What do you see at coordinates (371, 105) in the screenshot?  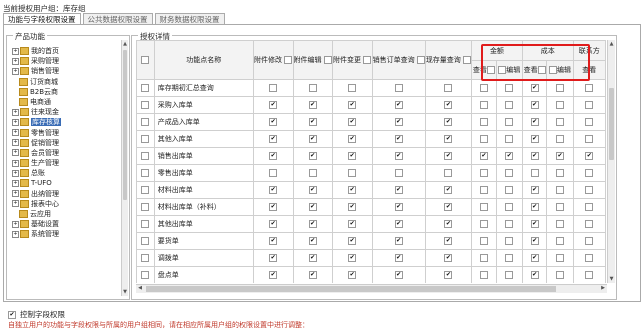 I see `table-row: 采购入库单` at bounding box center [371, 105].